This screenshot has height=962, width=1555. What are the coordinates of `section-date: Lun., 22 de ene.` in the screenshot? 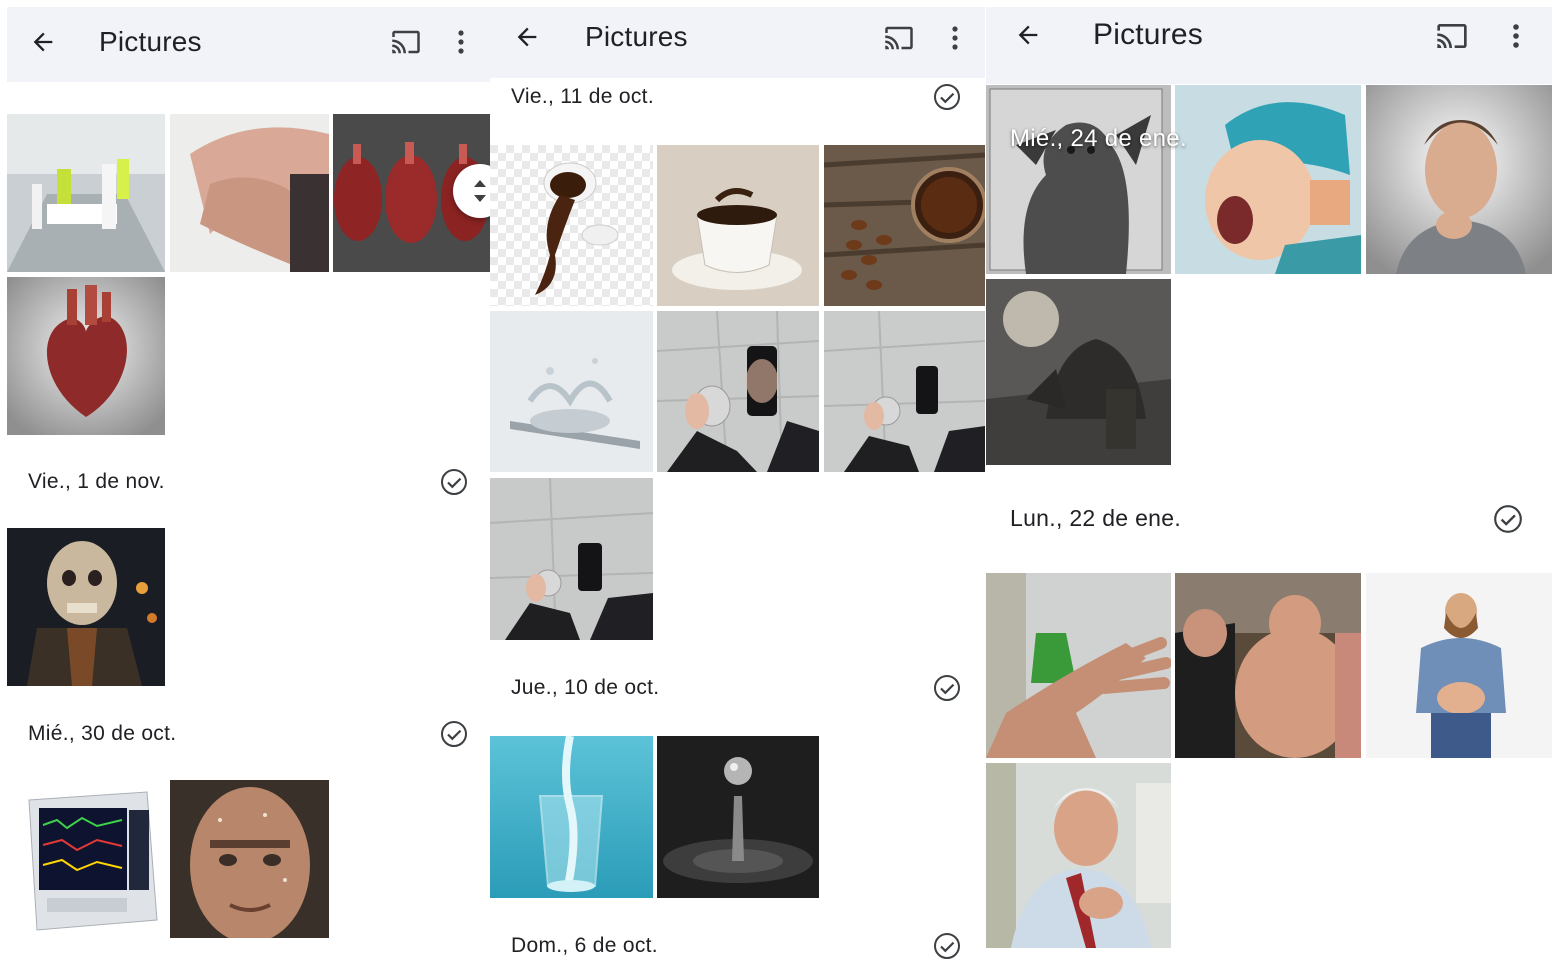 It's located at (1096, 518).